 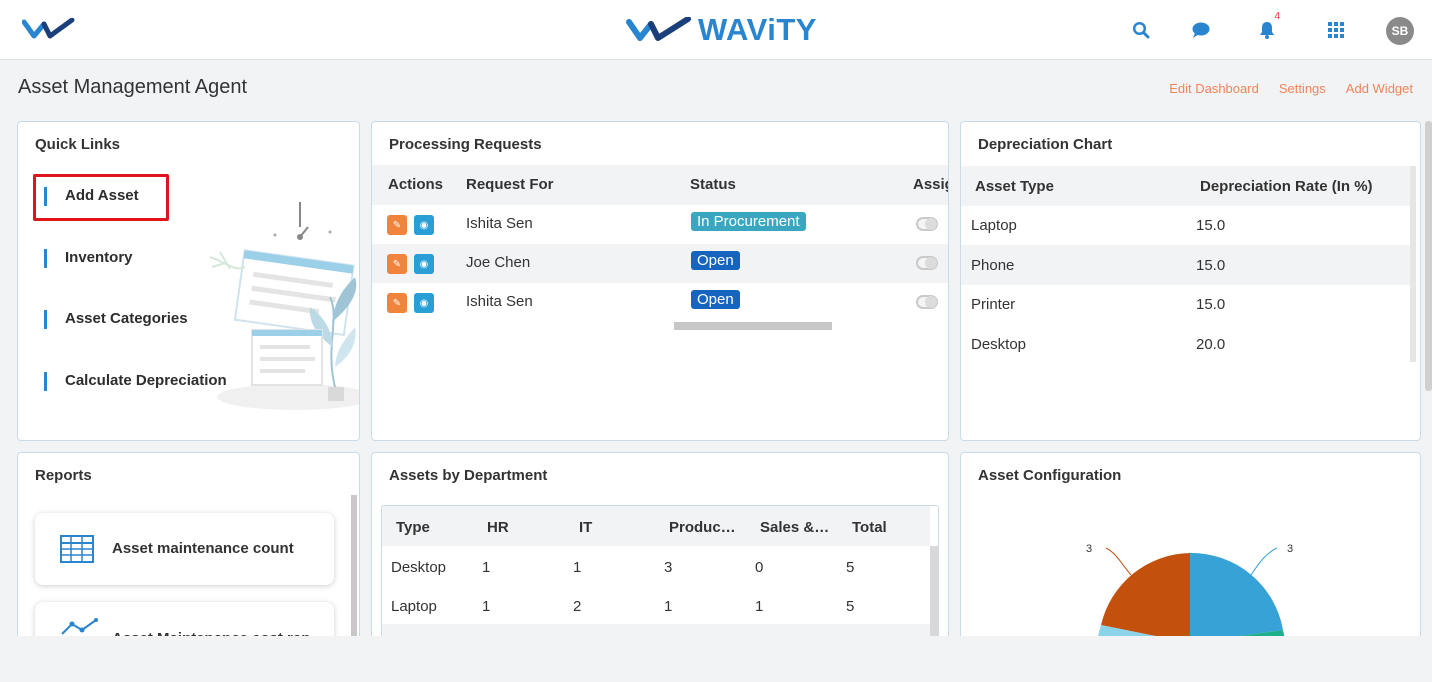 I want to click on page-title: Asset Management Agent, so click(x=133, y=87).